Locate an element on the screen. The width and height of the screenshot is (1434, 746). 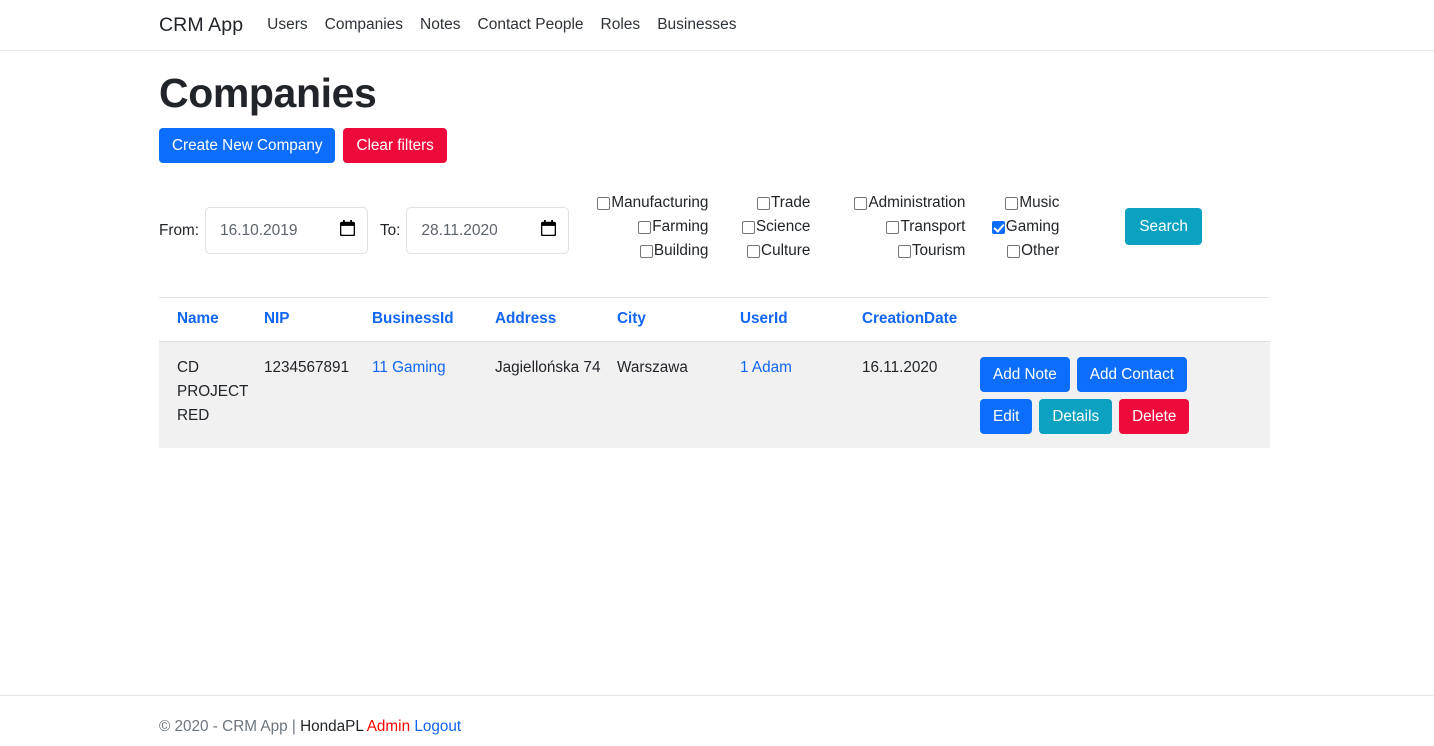
column-header-name: Name is located at coordinates (211, 320).